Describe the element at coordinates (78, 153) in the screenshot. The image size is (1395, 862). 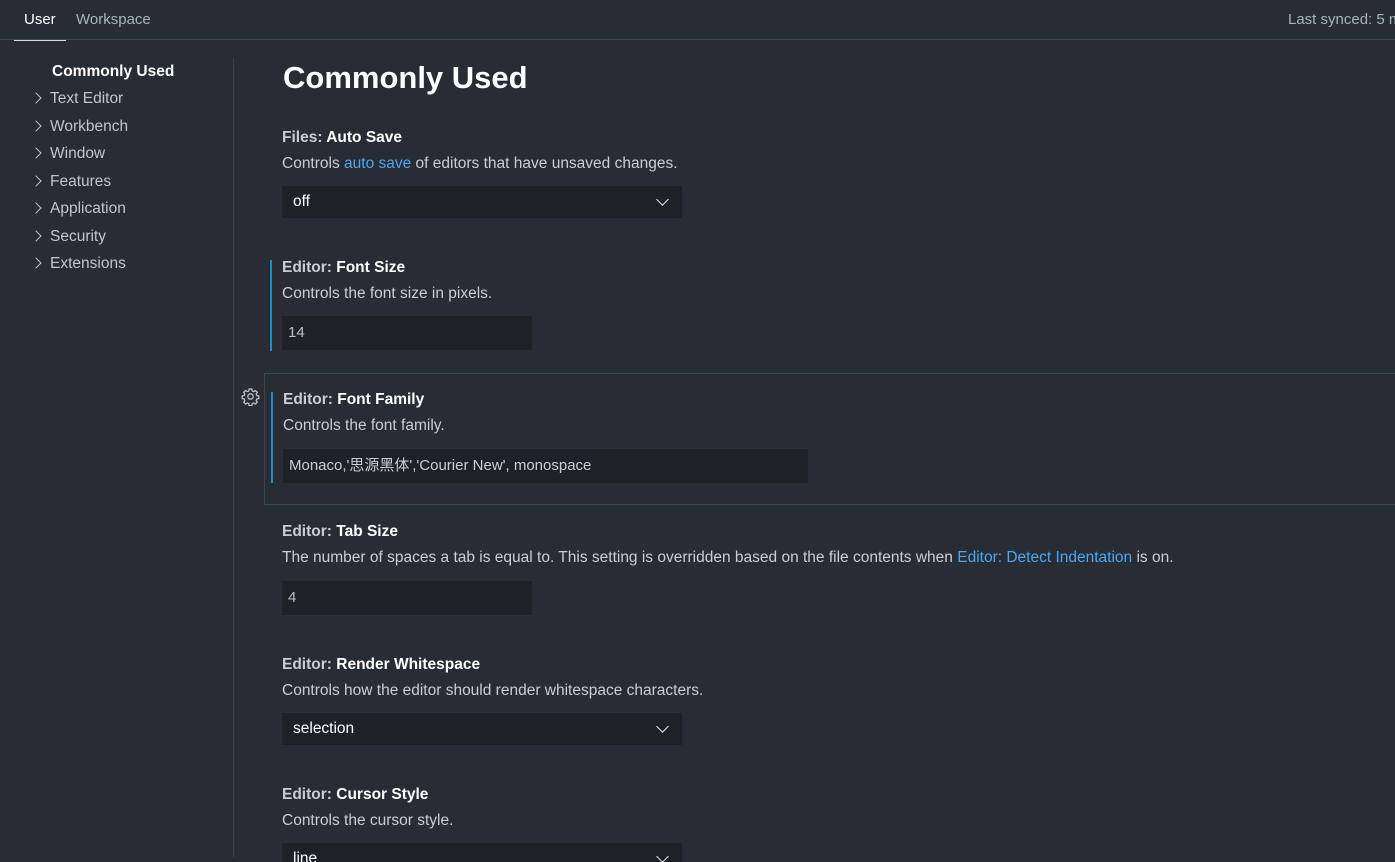
I see `toc-item-label: Window` at that location.